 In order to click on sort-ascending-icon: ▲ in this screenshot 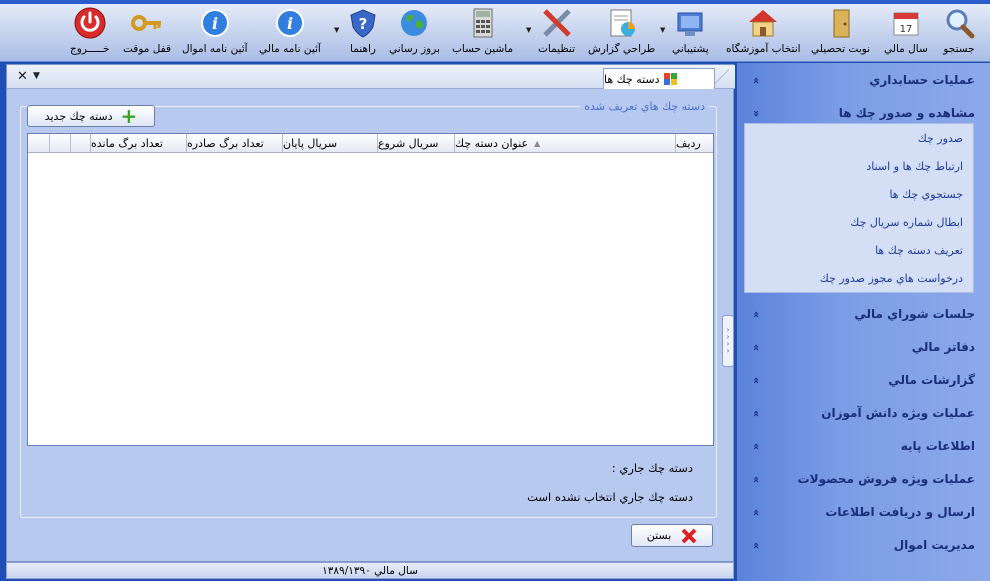, I will do `click(537, 143)`.